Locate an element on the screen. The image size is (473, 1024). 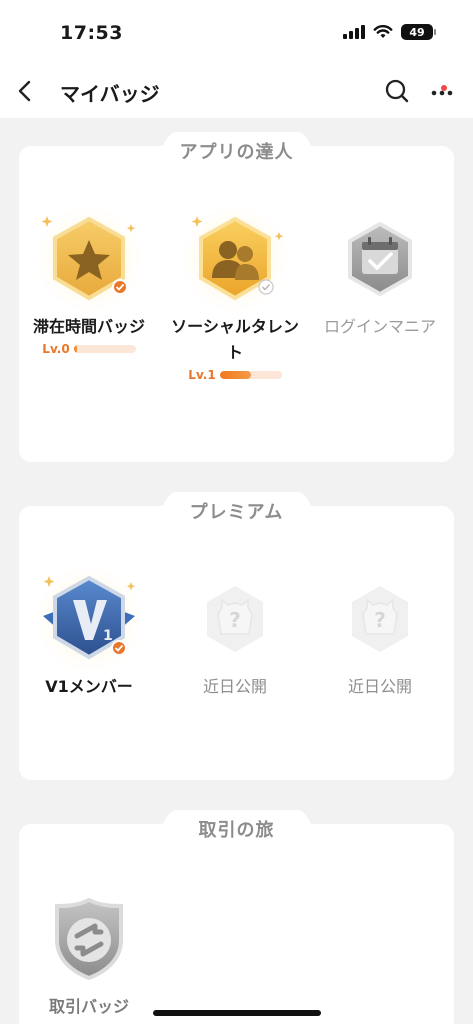
back-icon is located at coordinates (24, 91).